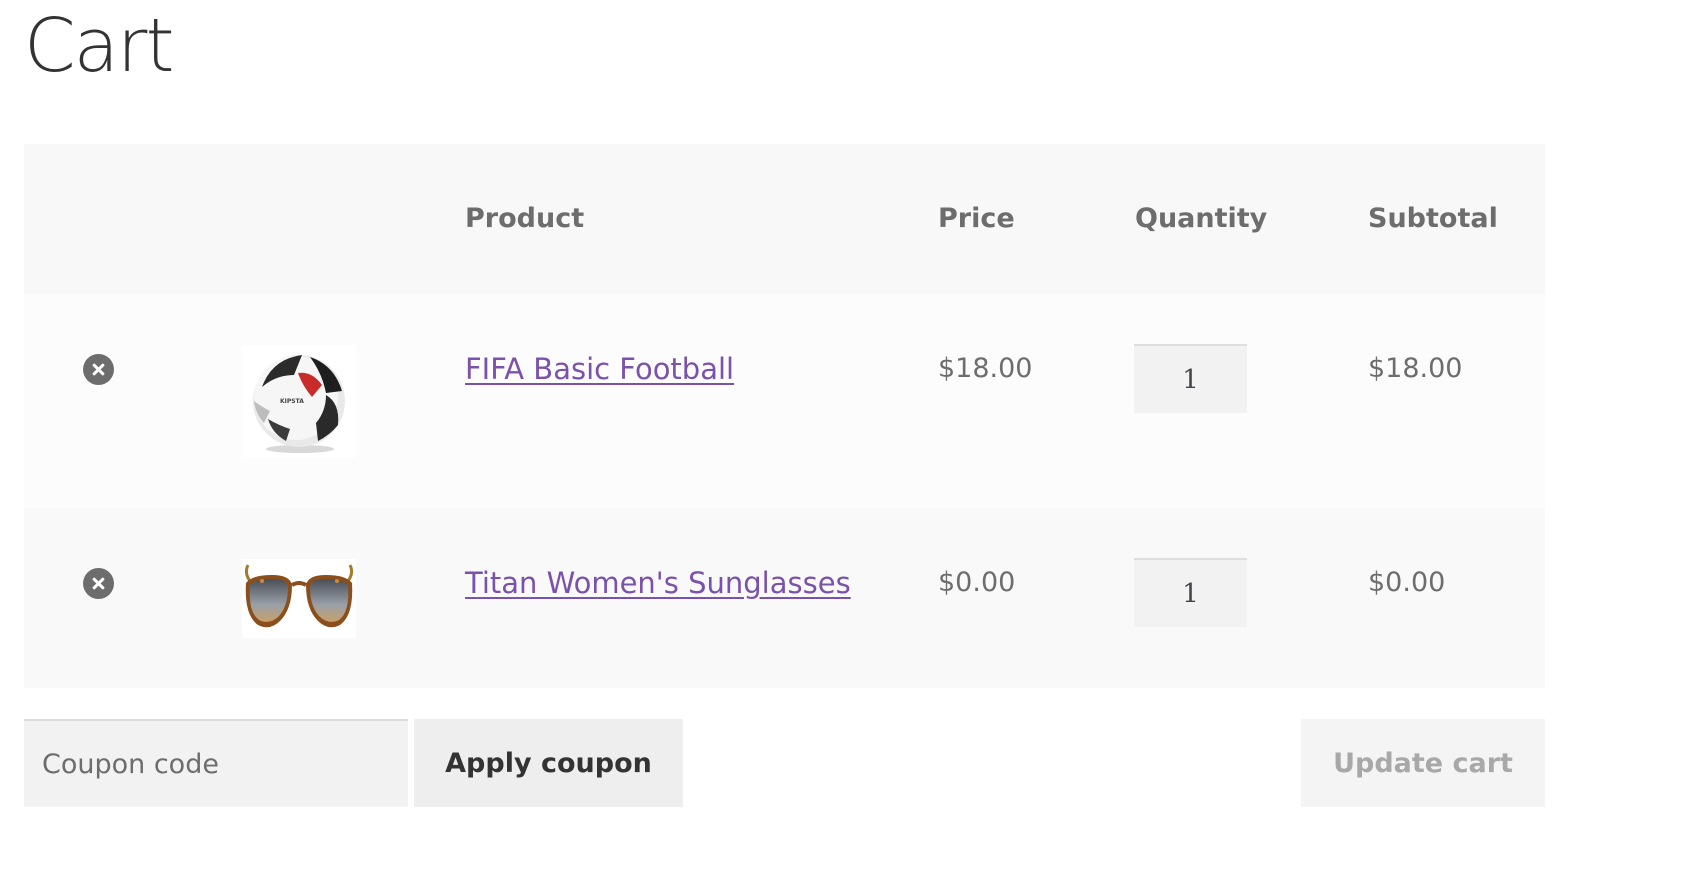 The height and width of the screenshot is (875, 1689). Describe the element at coordinates (292, 401) in the screenshot. I see `svg-text: KIPSTA` at that location.